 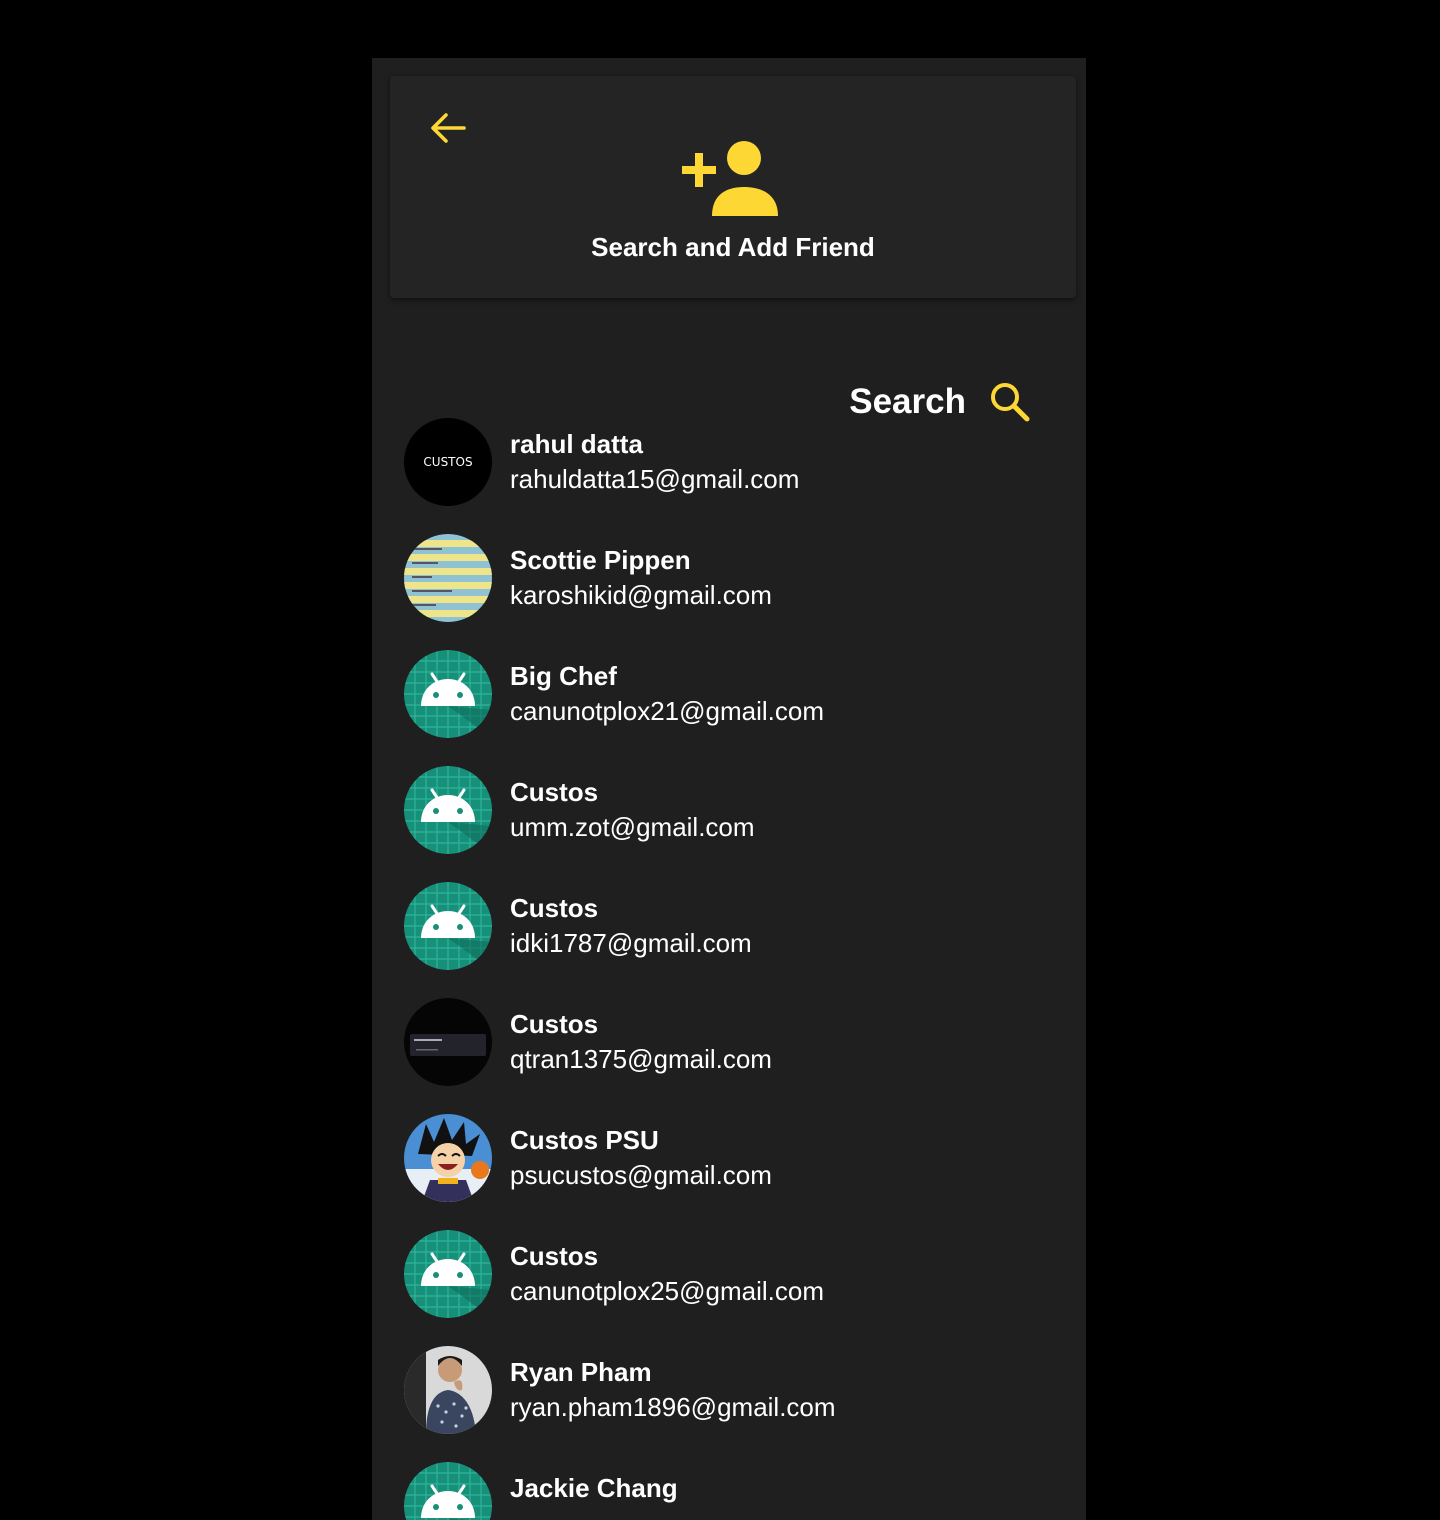 What do you see at coordinates (729, 1491) in the screenshot?
I see `friend-list-item: Jackie Chang` at bounding box center [729, 1491].